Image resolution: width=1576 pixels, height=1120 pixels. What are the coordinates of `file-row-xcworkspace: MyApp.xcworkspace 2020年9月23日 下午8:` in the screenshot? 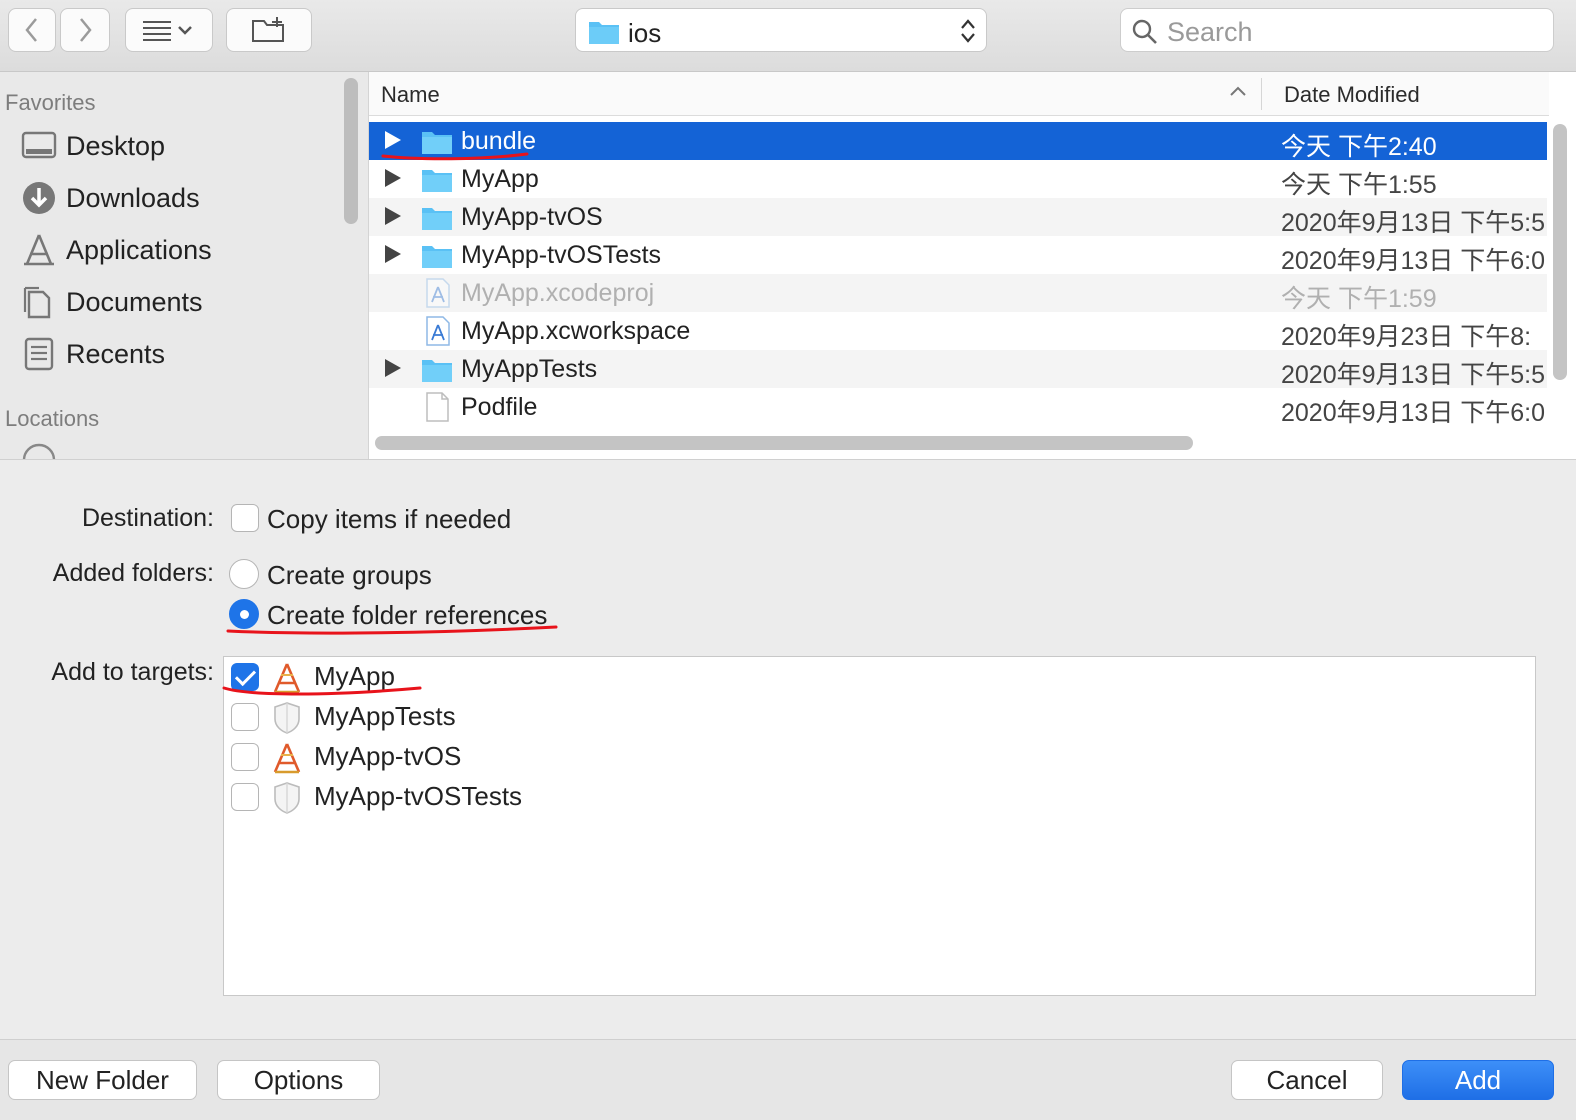 It's located at (958, 331).